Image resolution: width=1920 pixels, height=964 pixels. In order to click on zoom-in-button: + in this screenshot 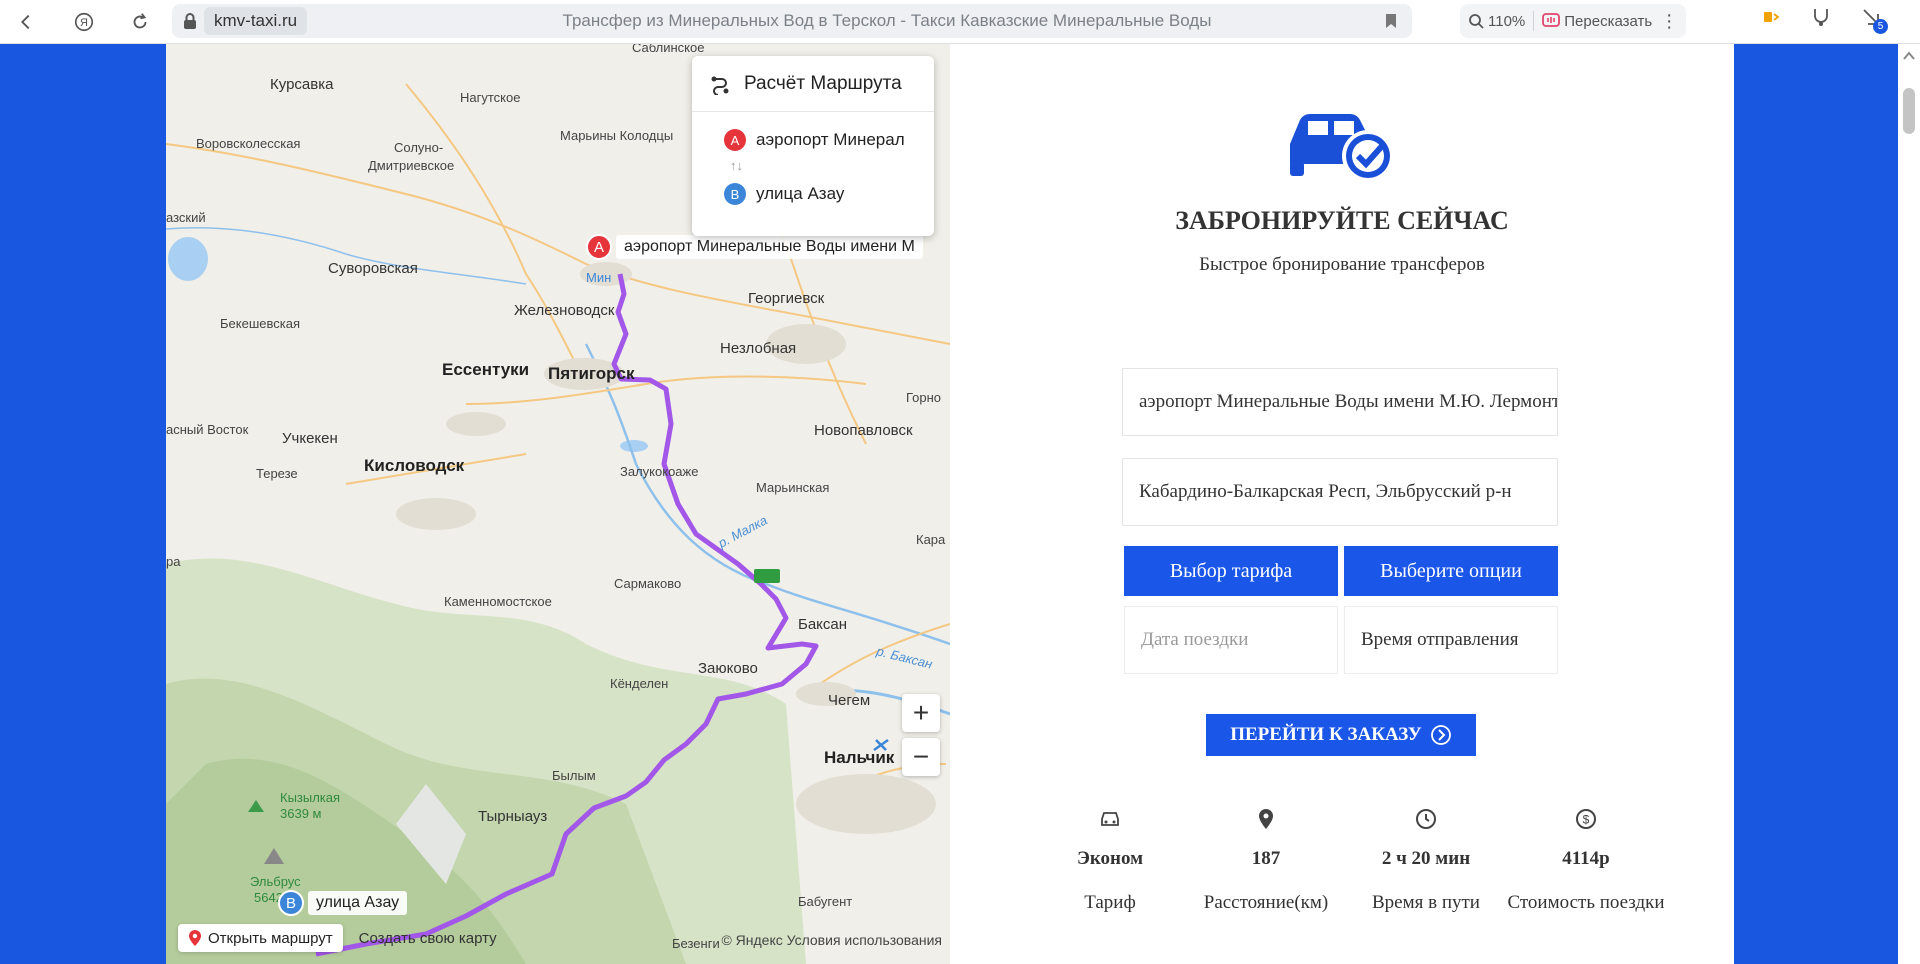, I will do `click(921, 713)`.